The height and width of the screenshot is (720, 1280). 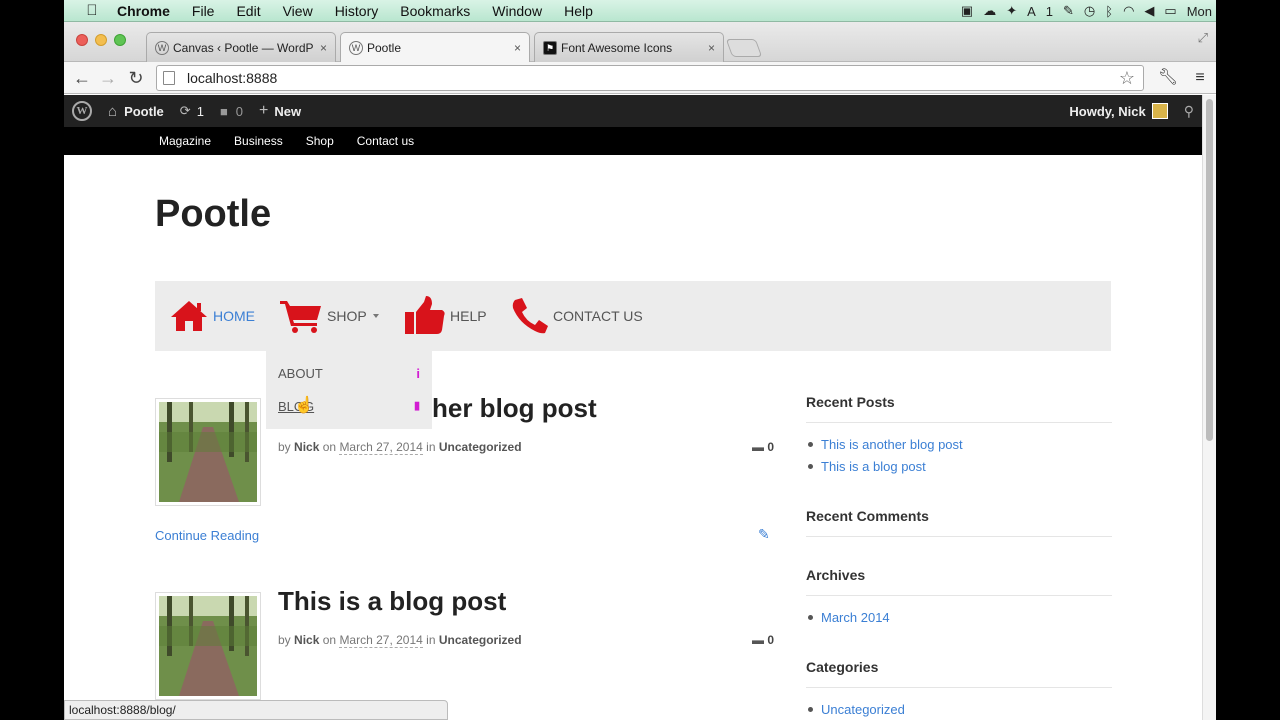 I want to click on site-name-button: ⌂ Pootle, so click(x=136, y=111).